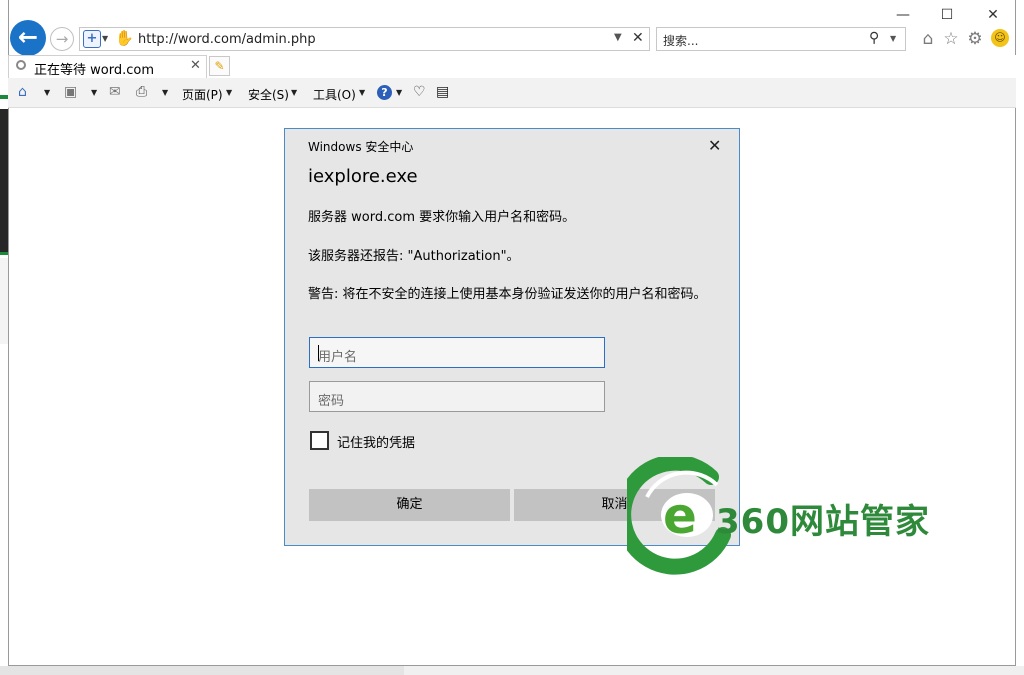  Describe the element at coordinates (4, 180) in the screenshot. I see `page-dark-block` at that location.